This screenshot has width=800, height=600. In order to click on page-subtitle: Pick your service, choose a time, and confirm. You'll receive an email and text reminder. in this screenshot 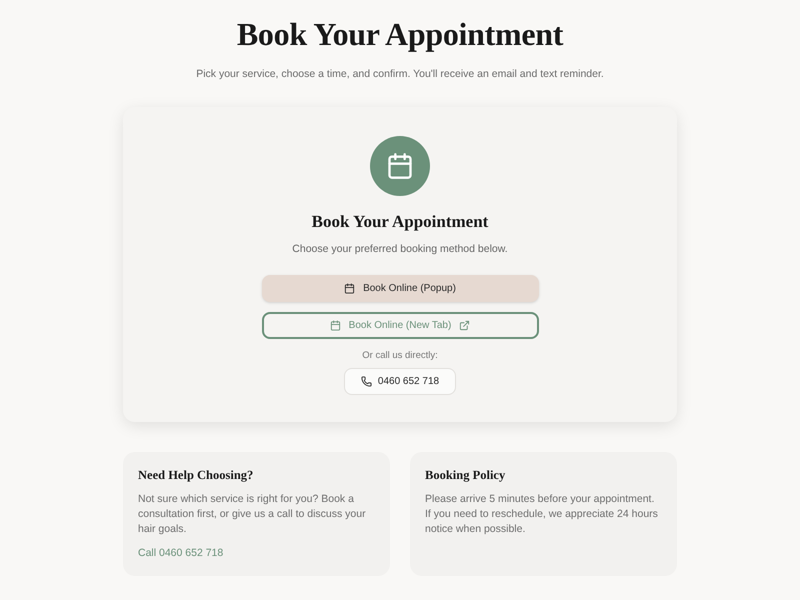, I will do `click(400, 74)`.